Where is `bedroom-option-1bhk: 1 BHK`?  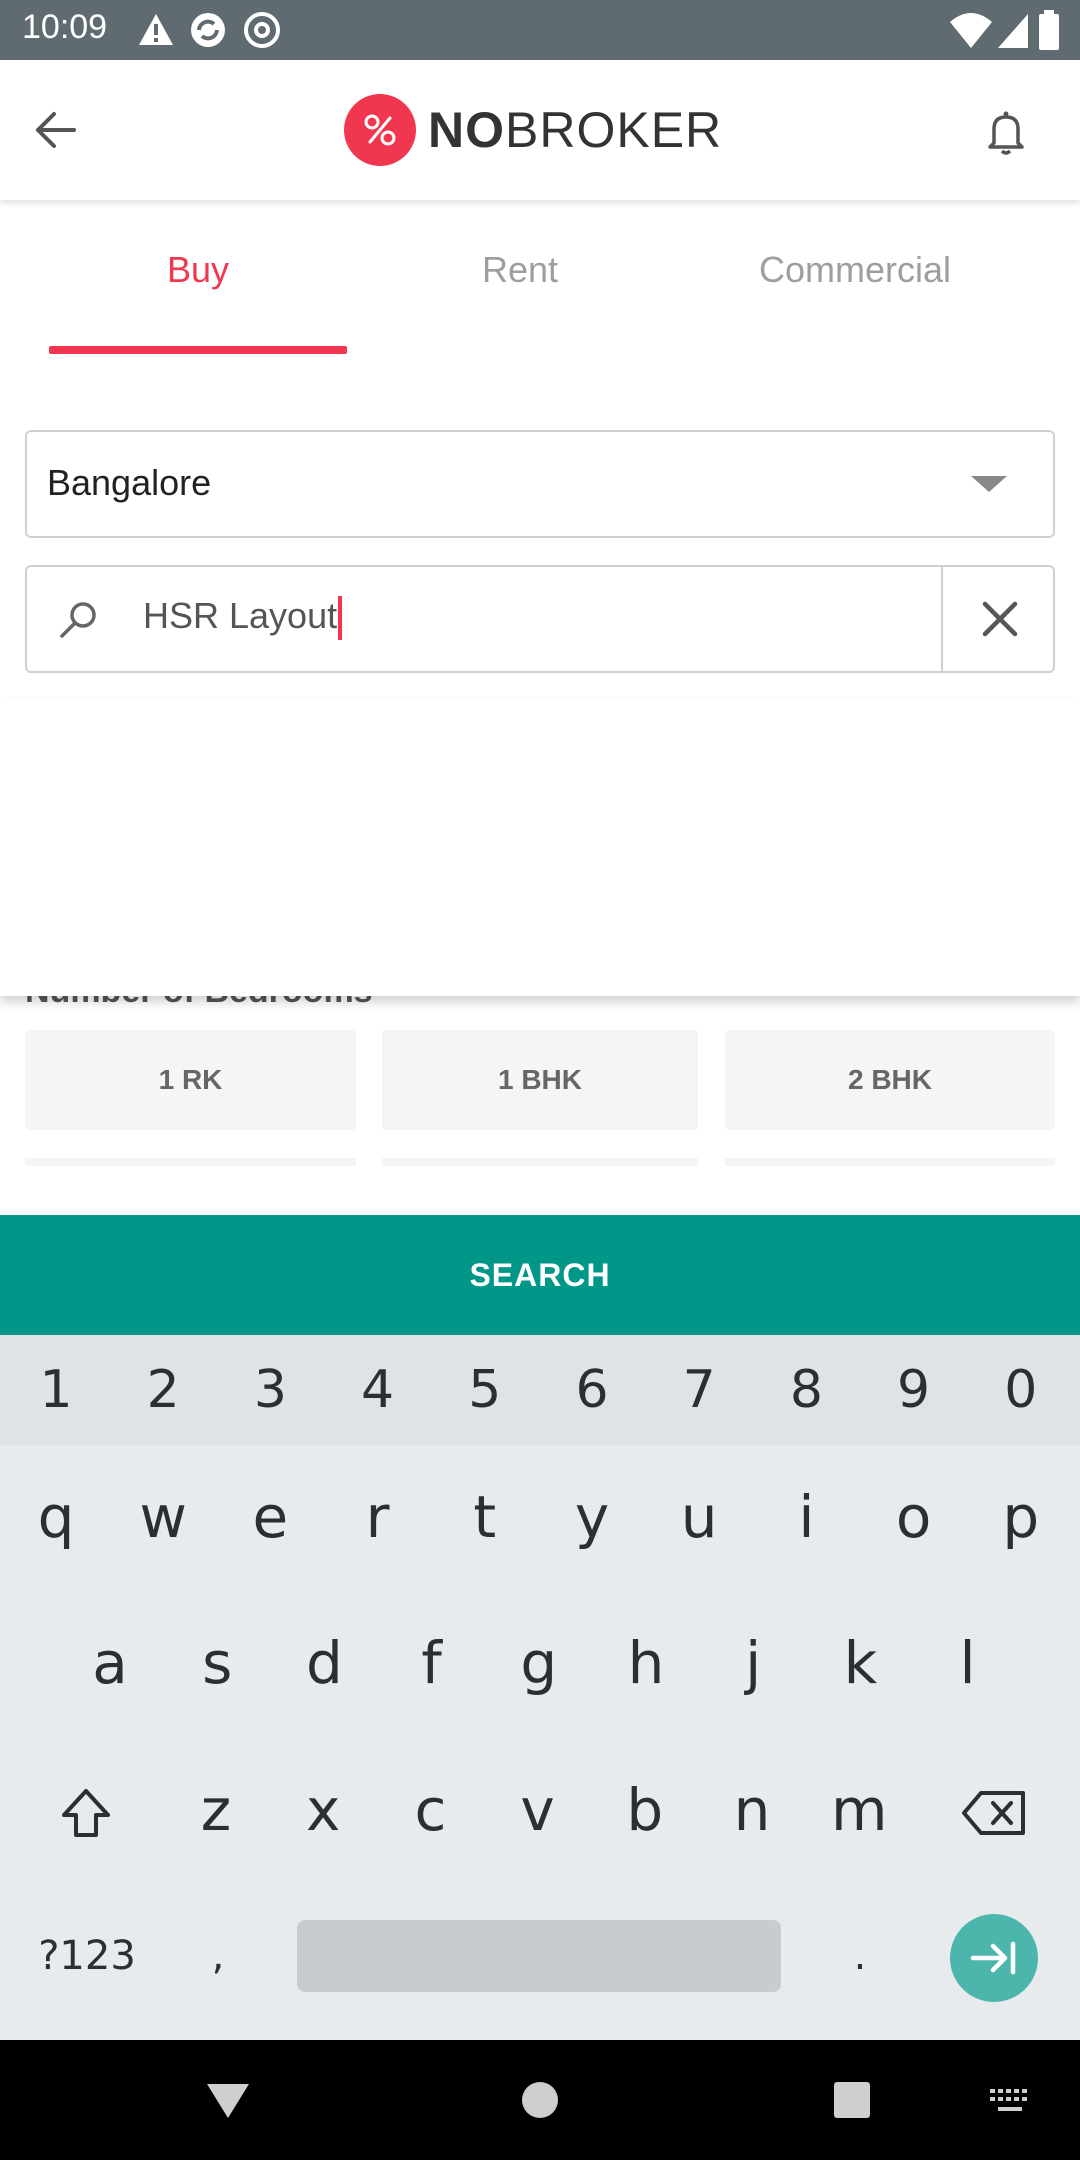
bedroom-option-1bhk: 1 BHK is located at coordinates (540, 1080).